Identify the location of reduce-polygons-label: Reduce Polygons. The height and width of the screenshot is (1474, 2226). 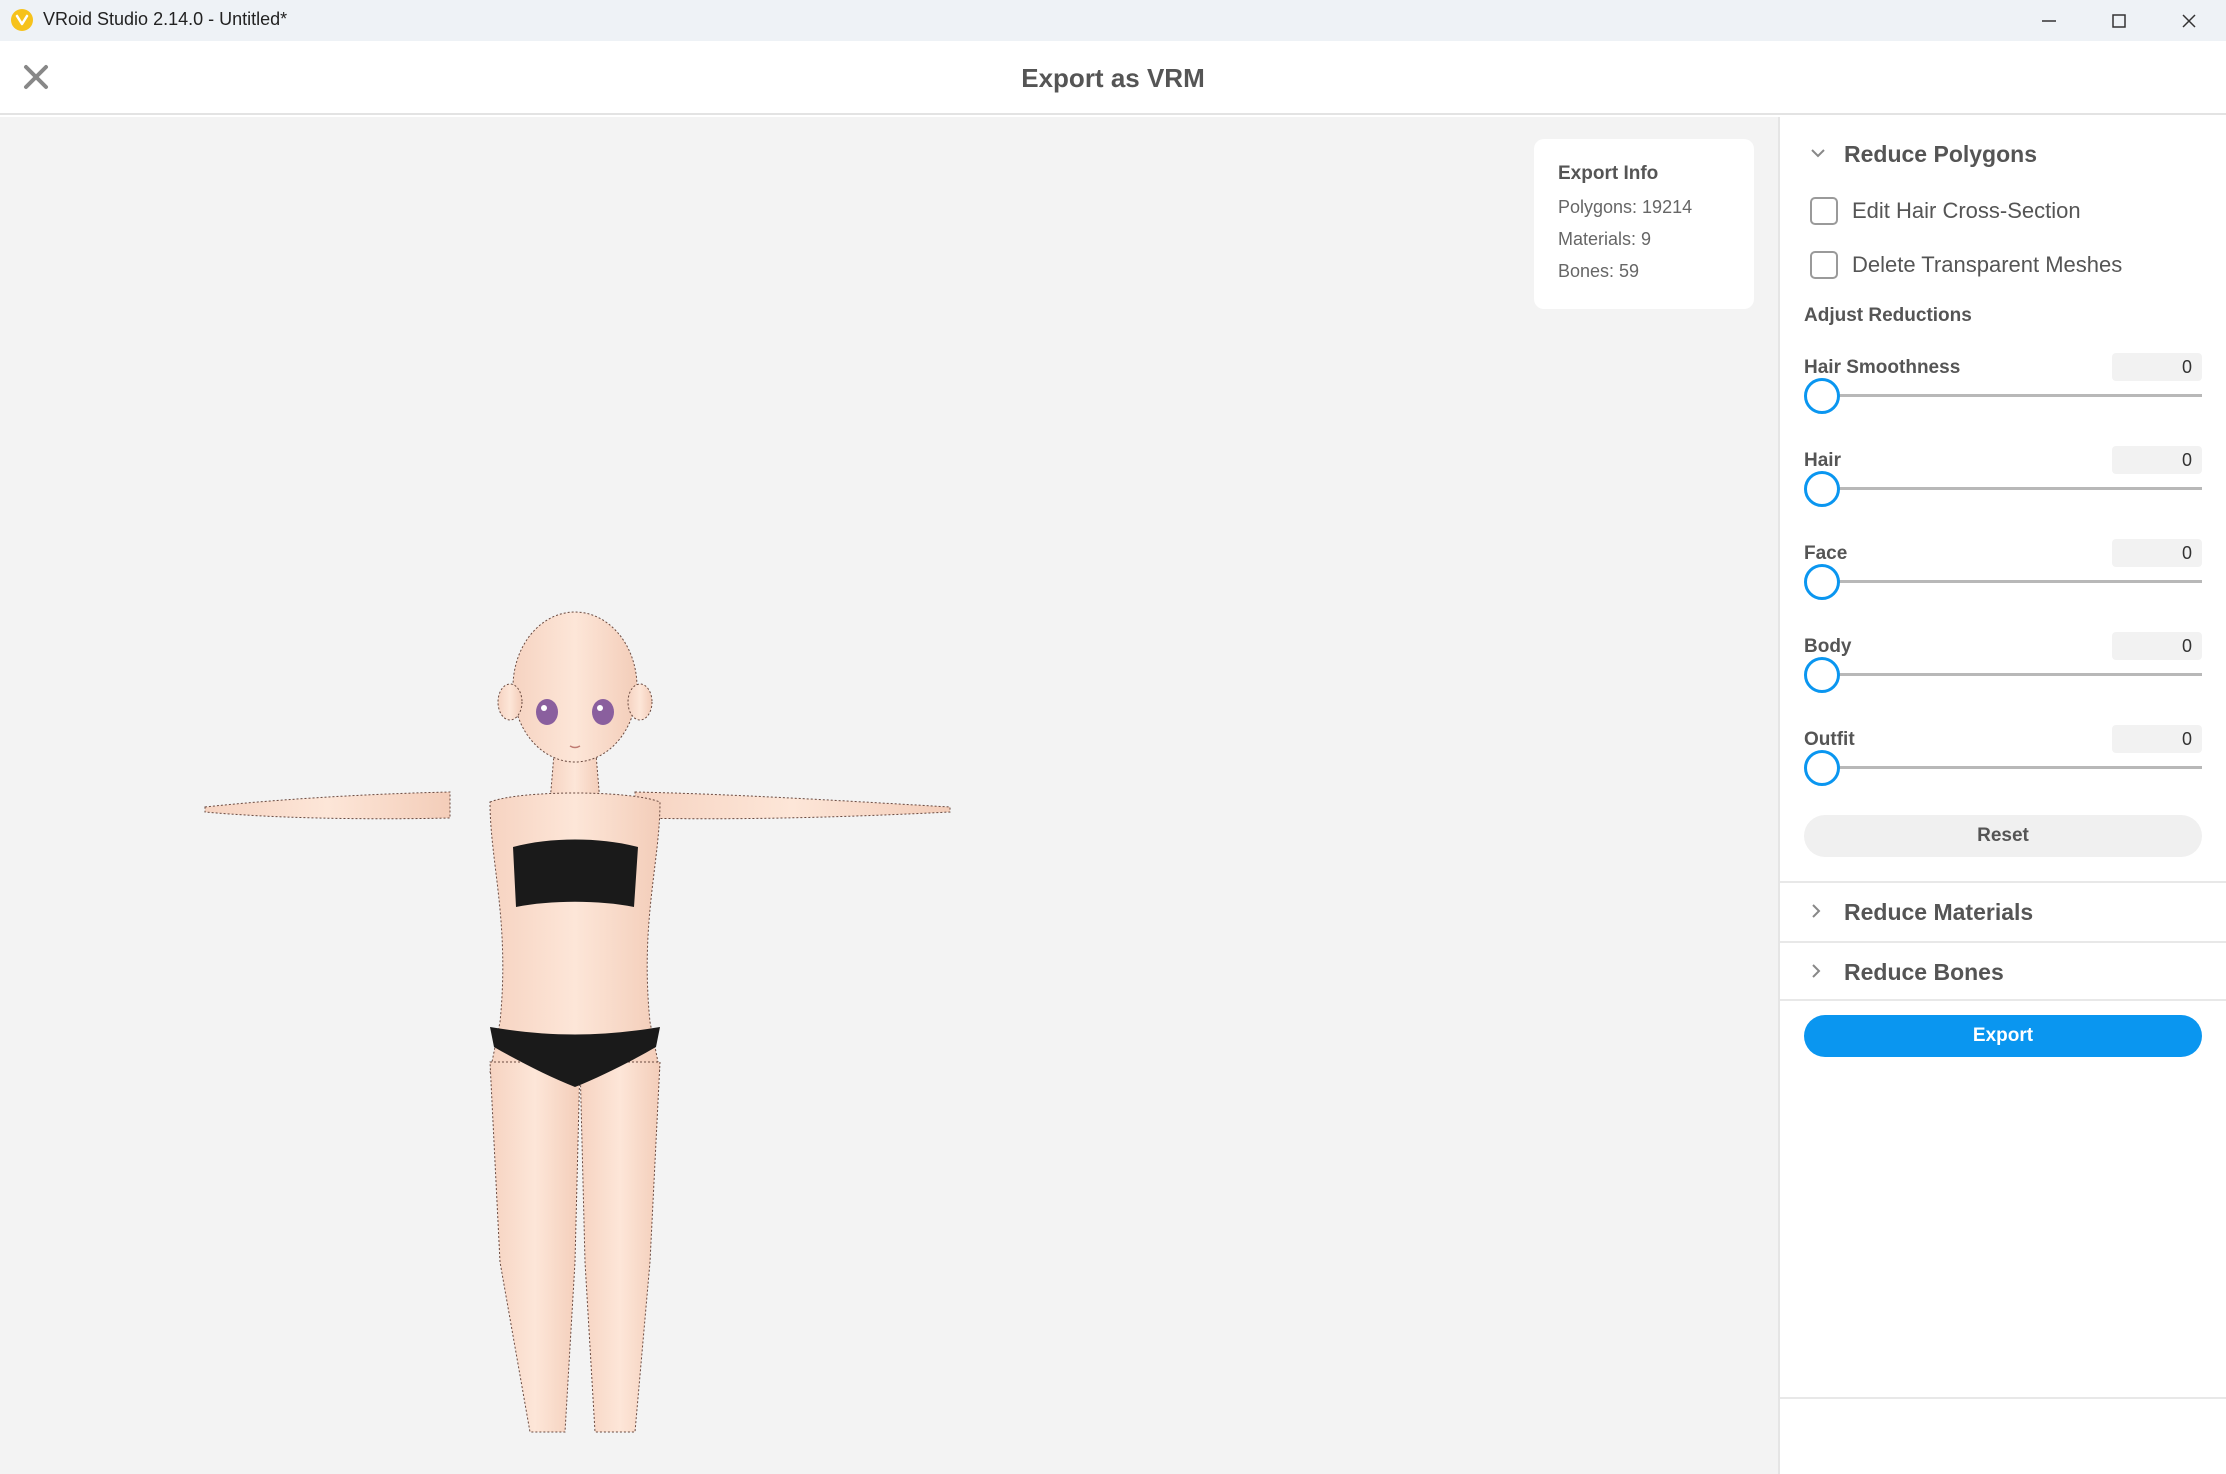
(1940, 153).